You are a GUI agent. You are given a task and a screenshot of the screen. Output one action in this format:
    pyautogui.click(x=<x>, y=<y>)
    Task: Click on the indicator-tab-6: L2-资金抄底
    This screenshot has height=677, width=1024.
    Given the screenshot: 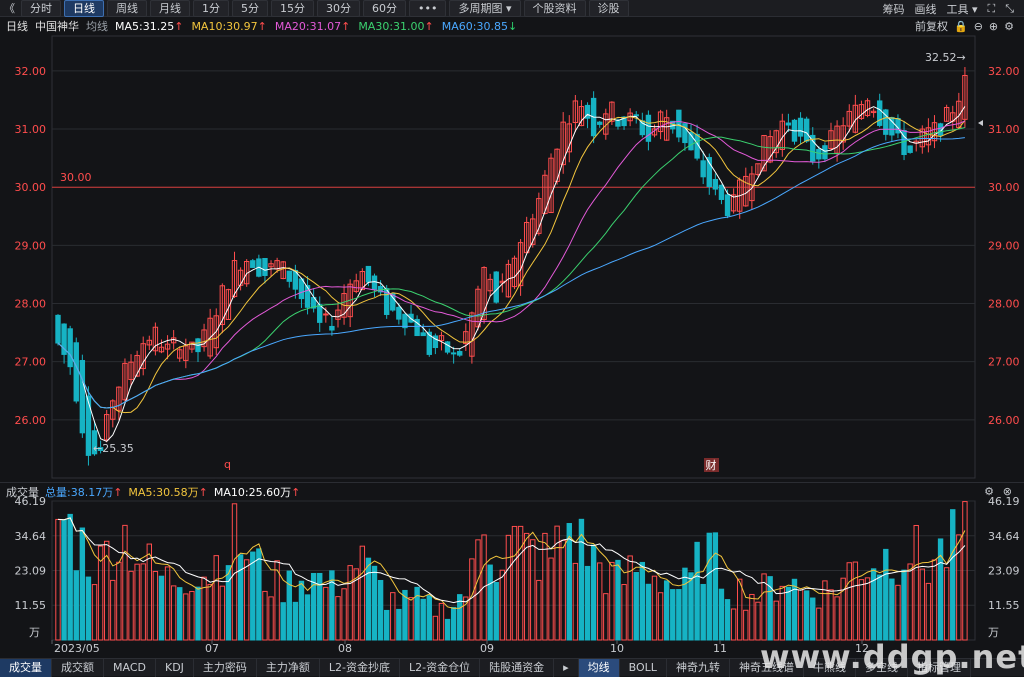 What is the action you would take?
    pyautogui.click(x=360, y=667)
    